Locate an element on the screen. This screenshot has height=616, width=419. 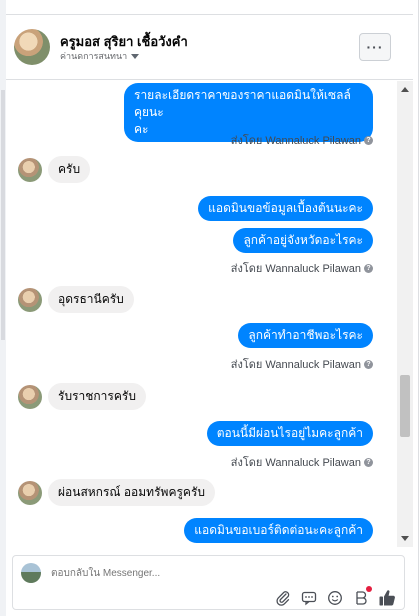
conversation-assign-dropdown: ค่านดการสนทนา is located at coordinates (100, 56).